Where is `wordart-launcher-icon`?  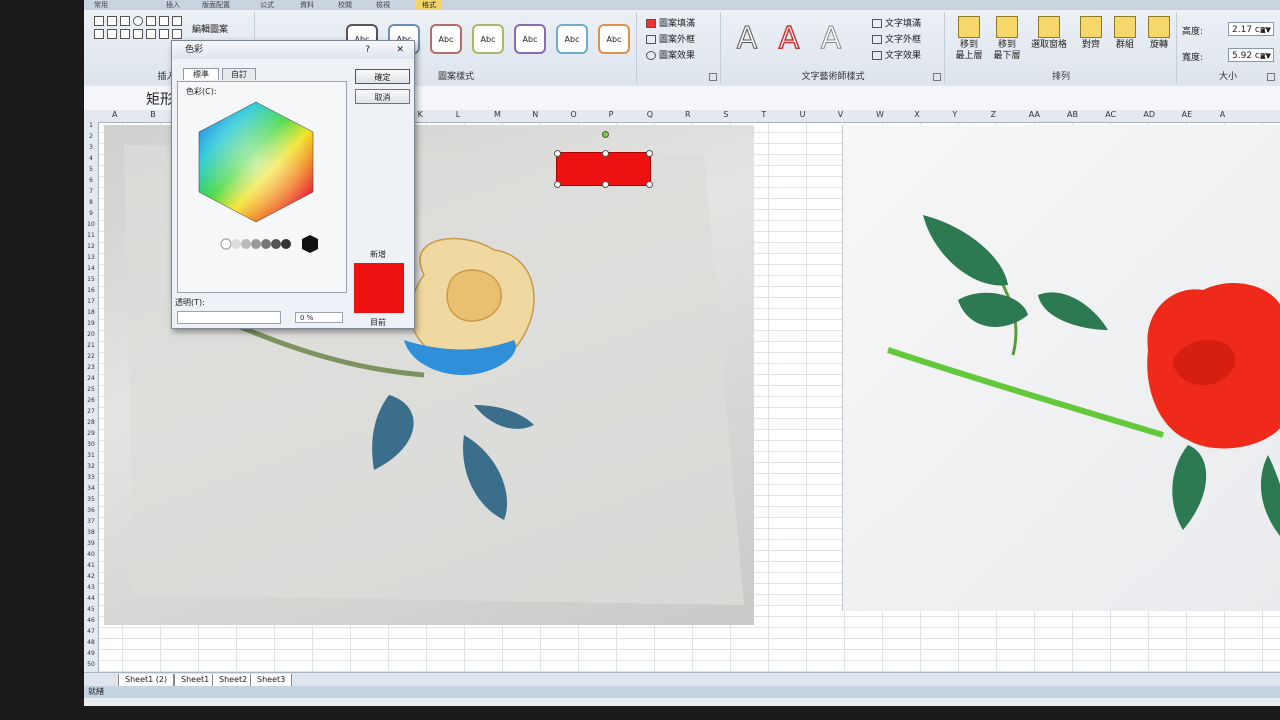 wordart-launcher-icon is located at coordinates (937, 77).